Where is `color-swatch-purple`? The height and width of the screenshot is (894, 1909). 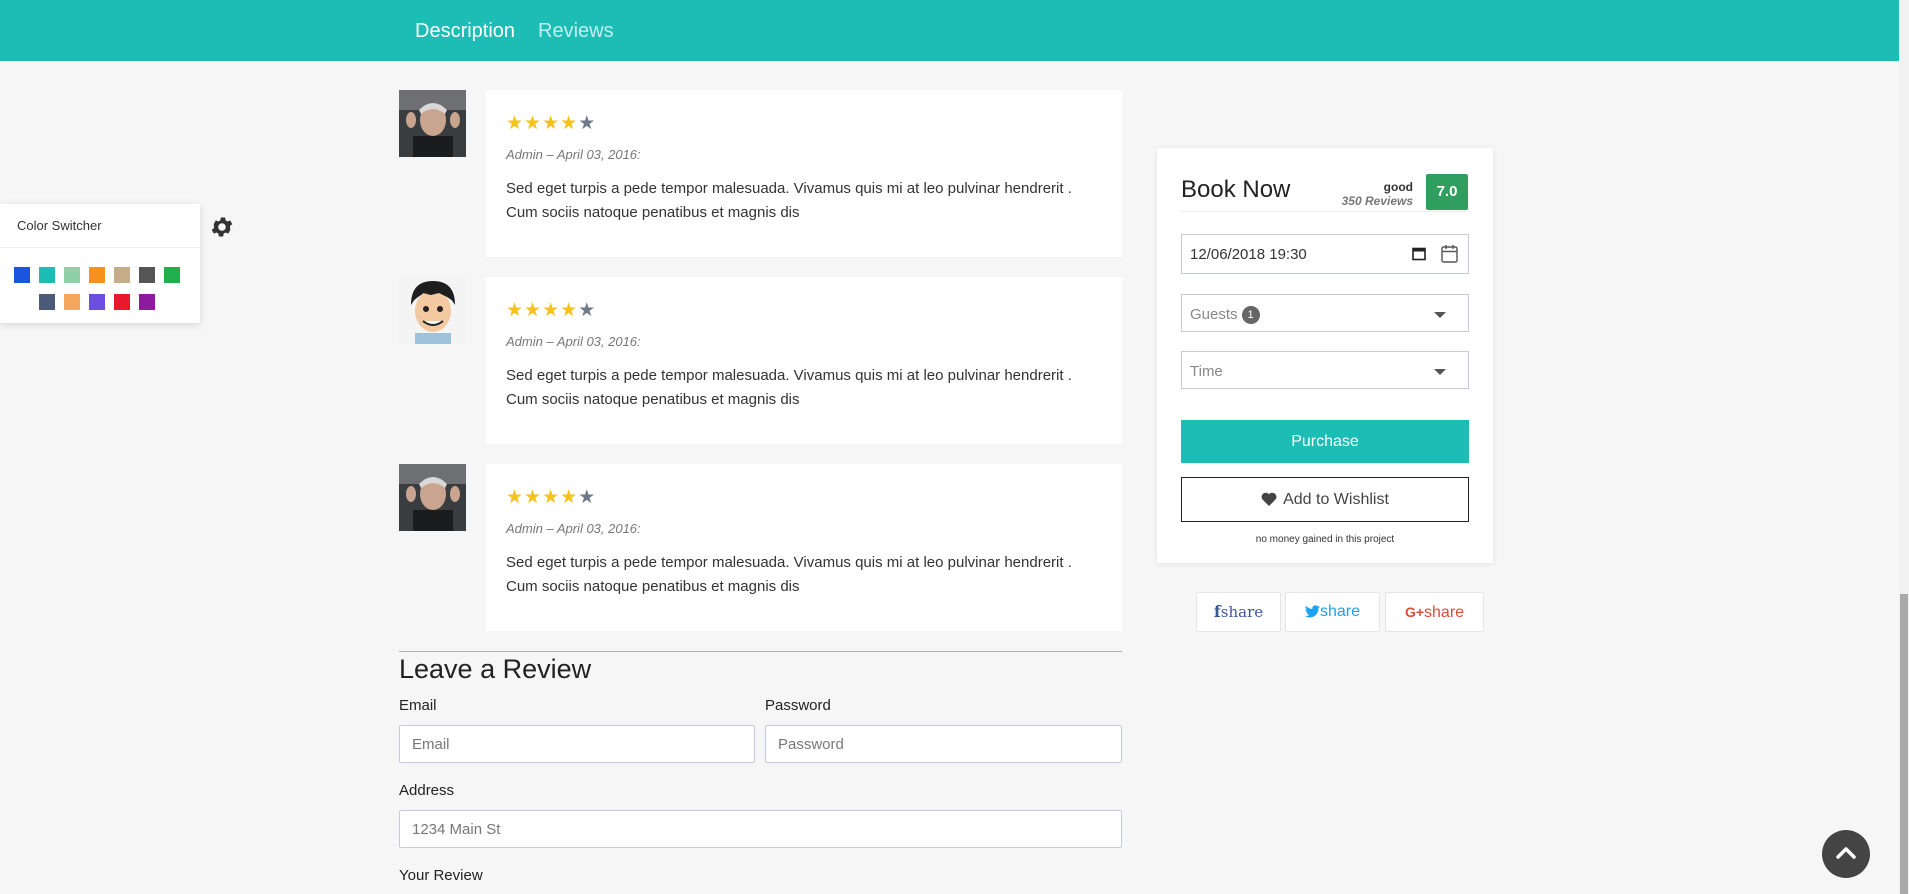 color-swatch-purple is located at coordinates (147, 302).